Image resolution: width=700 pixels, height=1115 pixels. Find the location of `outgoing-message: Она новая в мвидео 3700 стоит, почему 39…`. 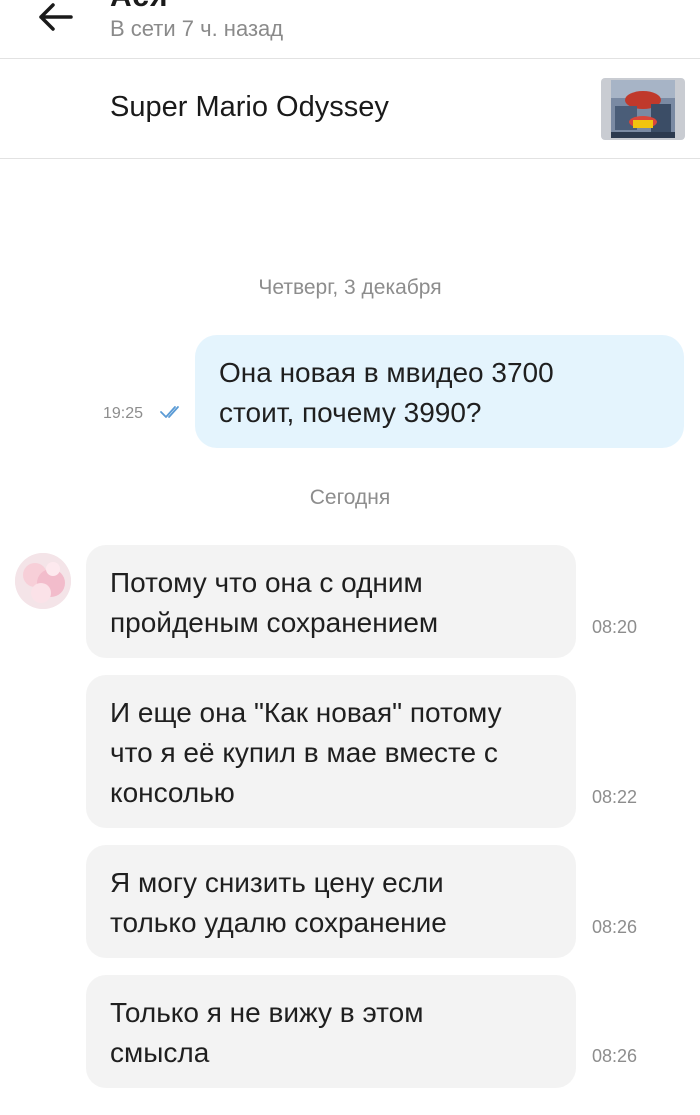

outgoing-message: Она новая в мвидео 3700 стоит, почему 39… is located at coordinates (439, 391).